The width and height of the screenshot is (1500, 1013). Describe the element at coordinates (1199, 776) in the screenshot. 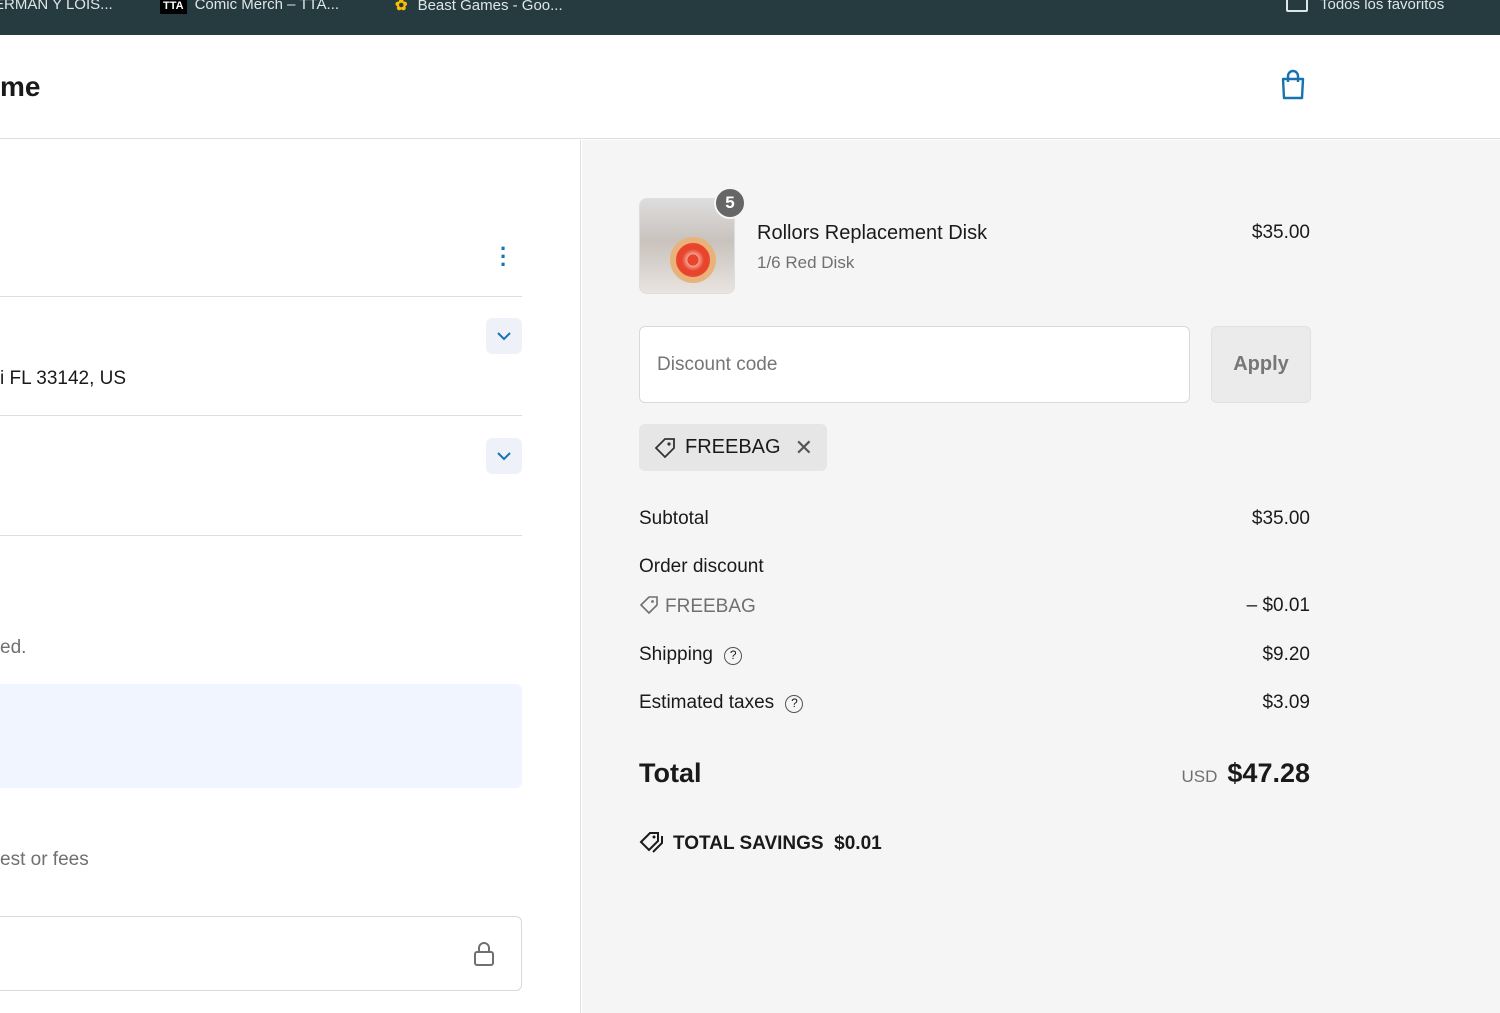

I see `currency: USD` at that location.